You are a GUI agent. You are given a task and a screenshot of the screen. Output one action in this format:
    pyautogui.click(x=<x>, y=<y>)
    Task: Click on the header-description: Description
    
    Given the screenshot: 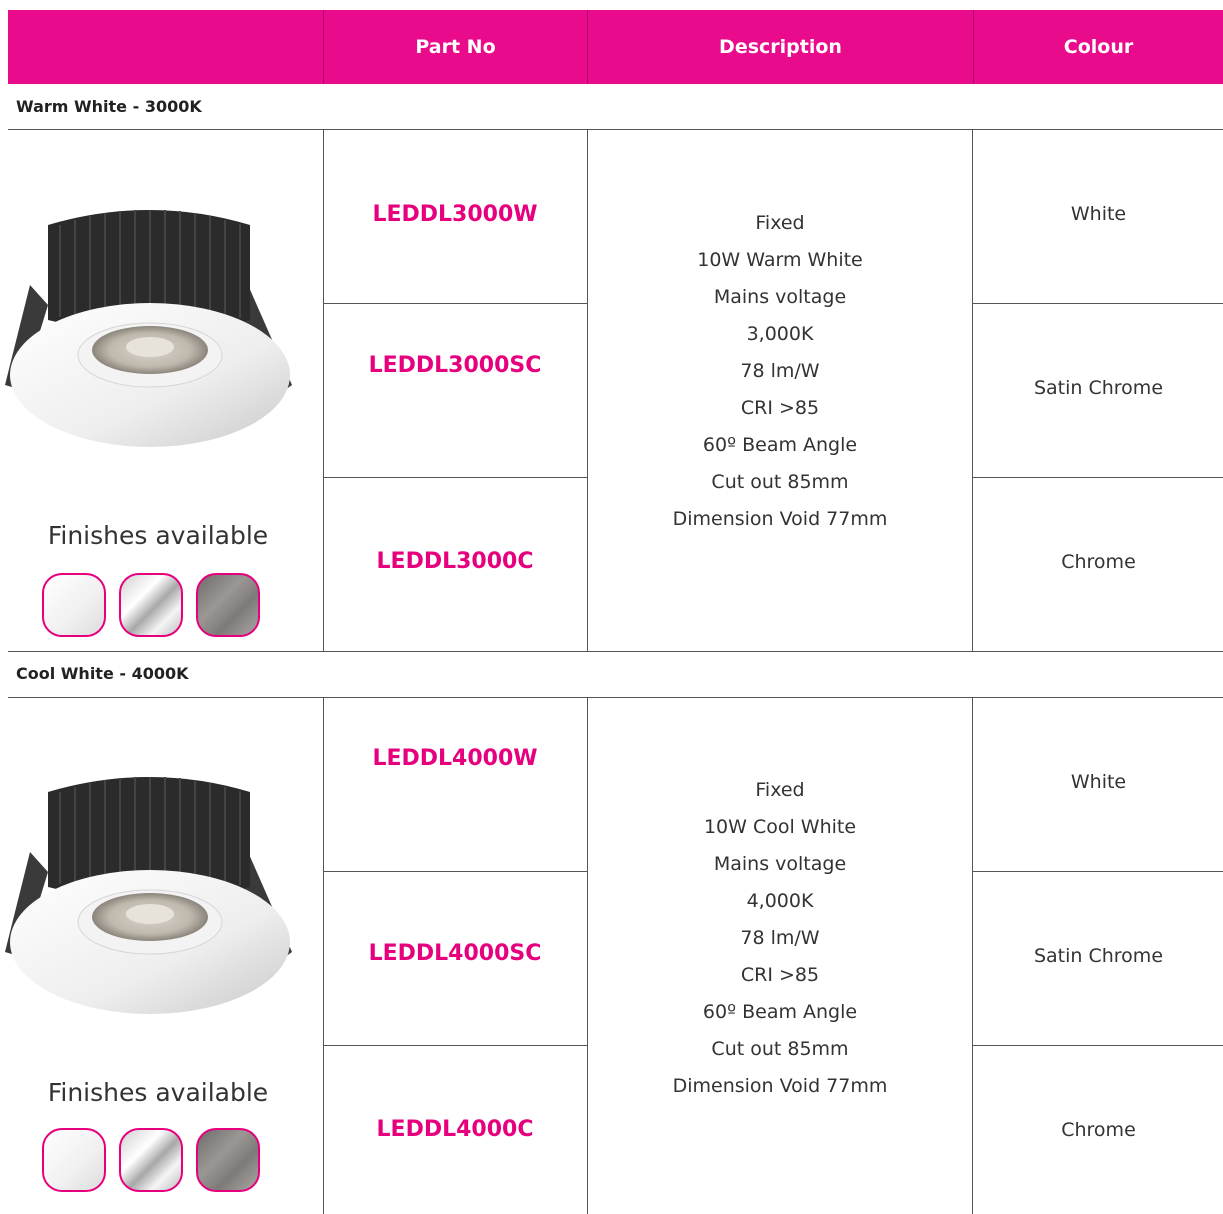 What is the action you would take?
    pyautogui.click(x=780, y=47)
    